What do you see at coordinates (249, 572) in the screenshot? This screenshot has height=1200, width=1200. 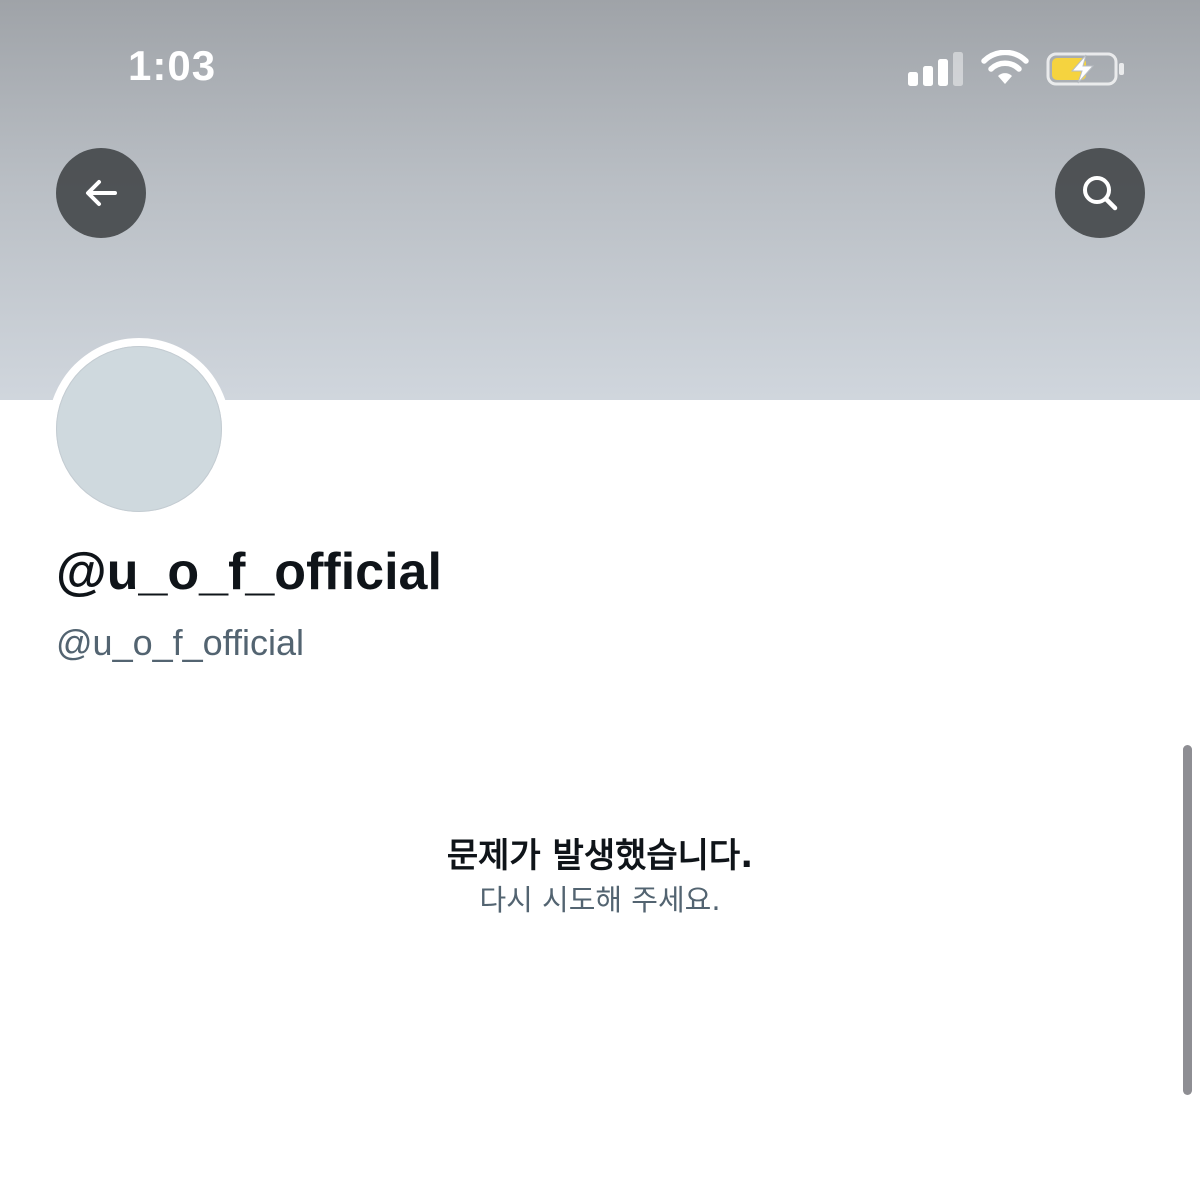 I see `profile-display-name: @u_o_f_official` at bounding box center [249, 572].